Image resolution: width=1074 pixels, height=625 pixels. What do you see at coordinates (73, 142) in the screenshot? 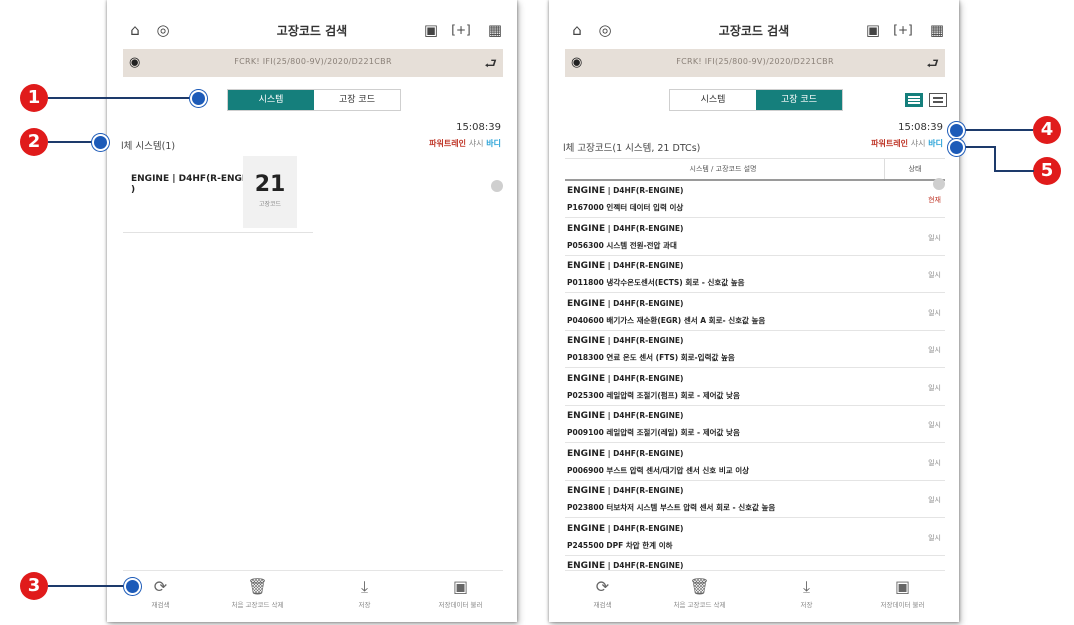
I see `callout-2-leader` at bounding box center [73, 142].